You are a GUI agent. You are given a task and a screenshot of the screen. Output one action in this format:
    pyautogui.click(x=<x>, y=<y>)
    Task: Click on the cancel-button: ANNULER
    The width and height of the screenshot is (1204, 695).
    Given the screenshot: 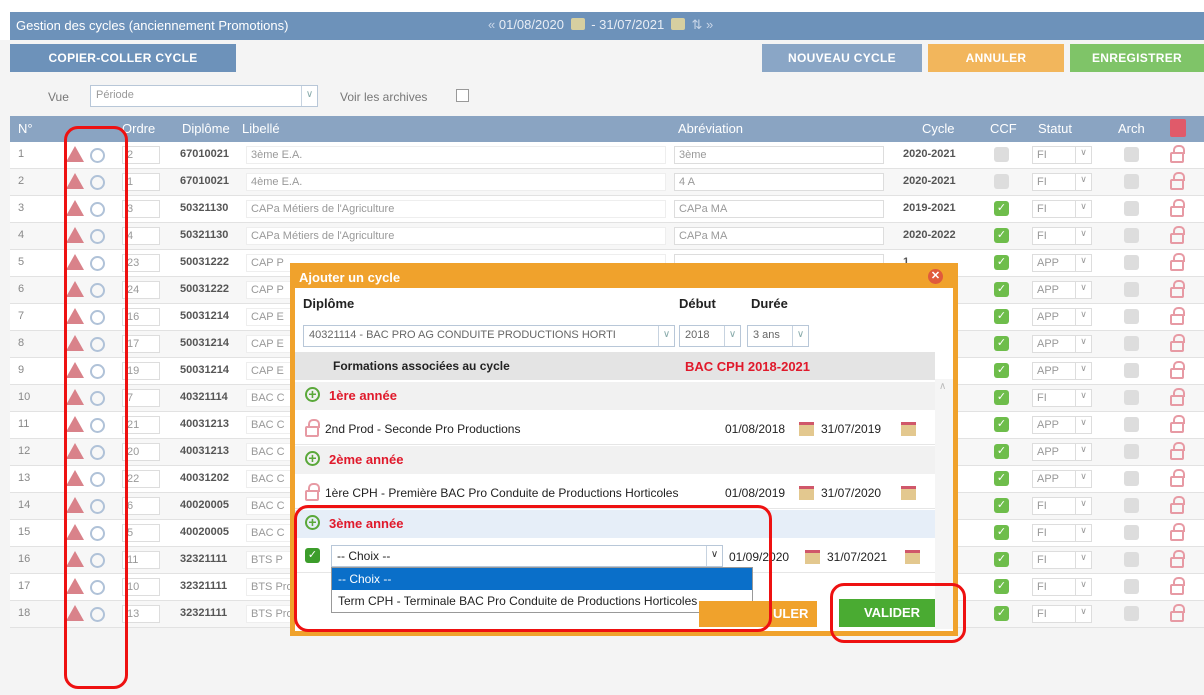 What is the action you would take?
    pyautogui.click(x=996, y=58)
    